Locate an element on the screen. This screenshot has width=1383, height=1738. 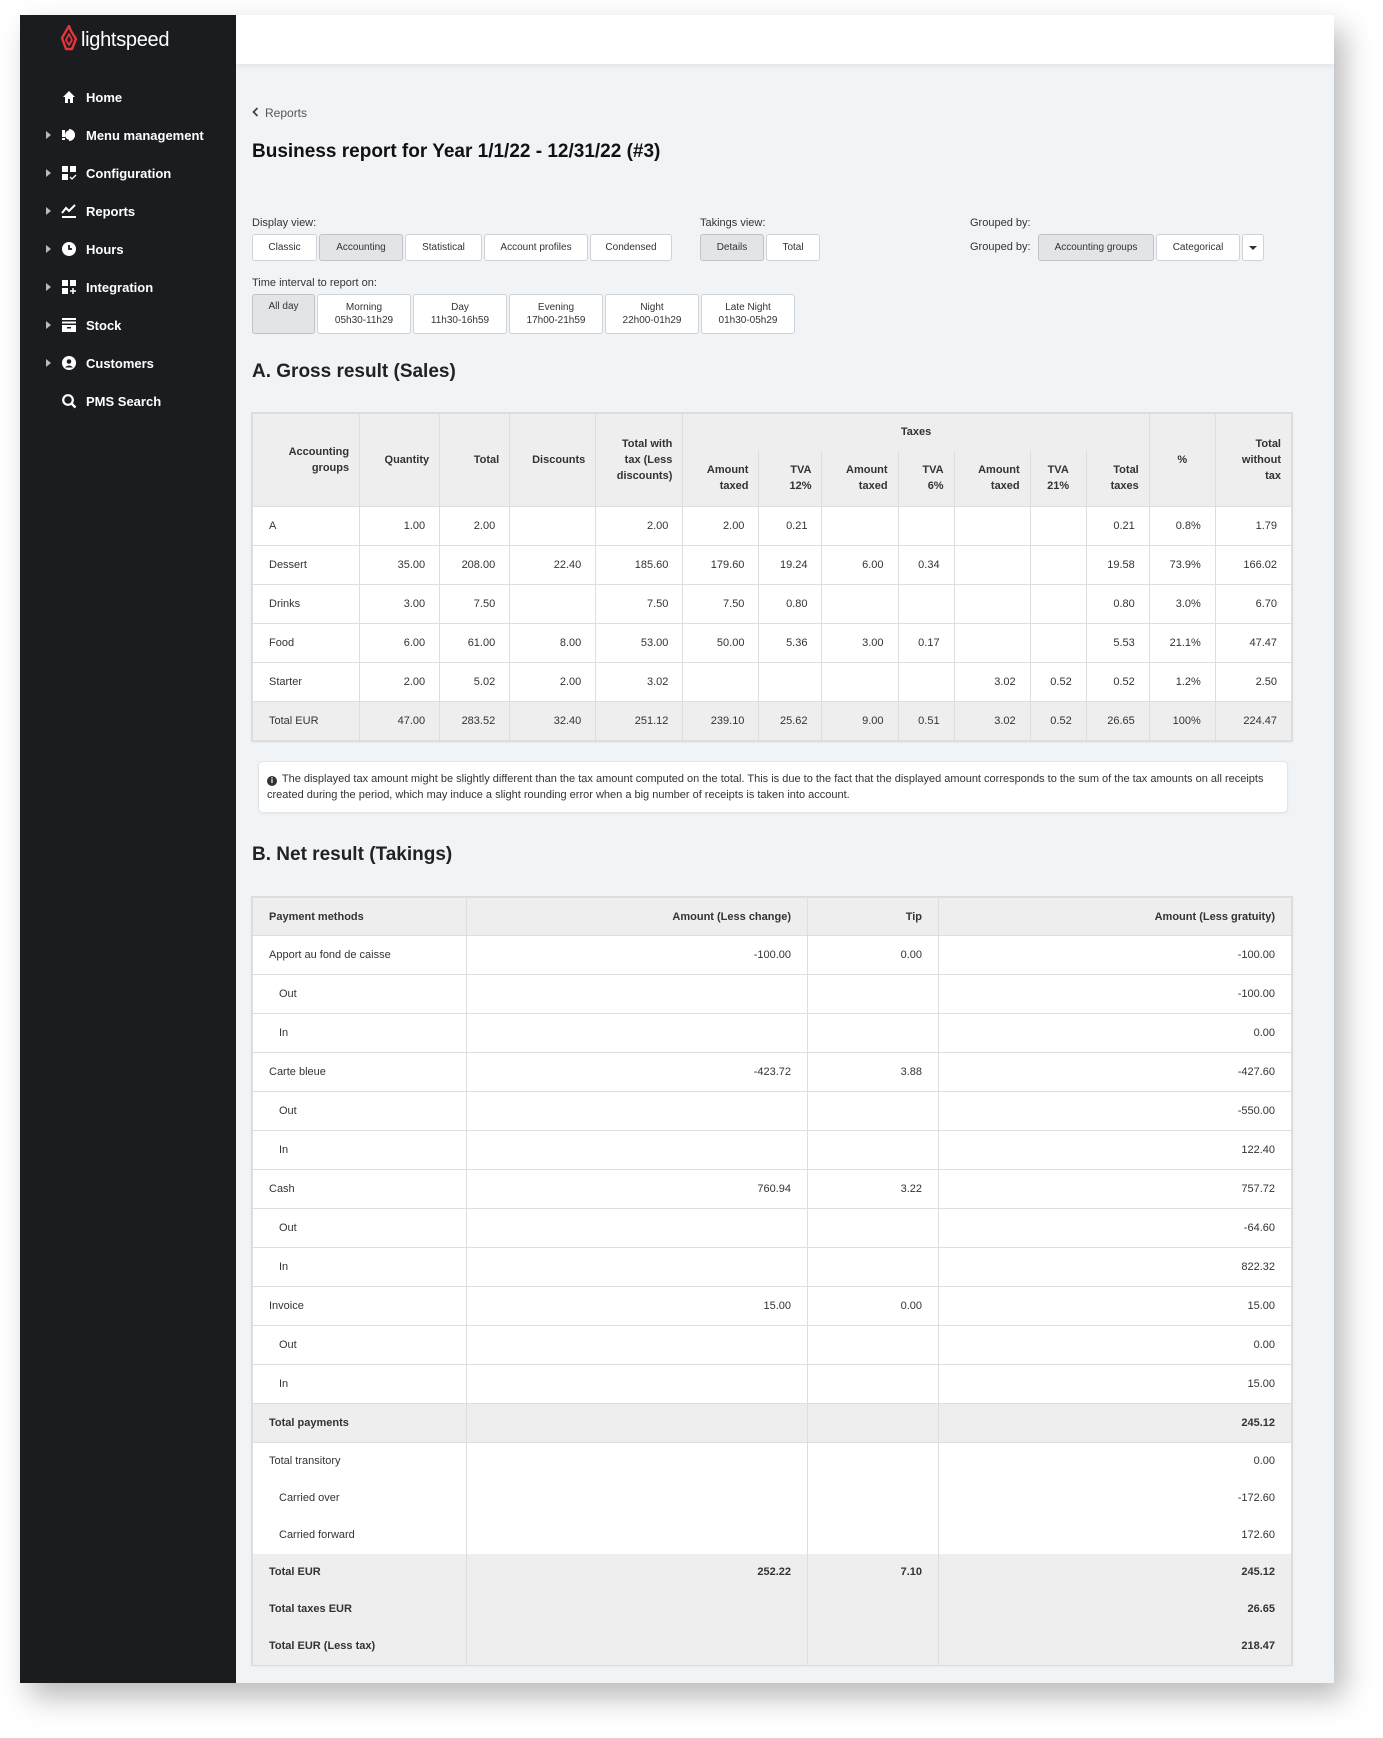
caret-down-icon is located at coordinates (1253, 247).